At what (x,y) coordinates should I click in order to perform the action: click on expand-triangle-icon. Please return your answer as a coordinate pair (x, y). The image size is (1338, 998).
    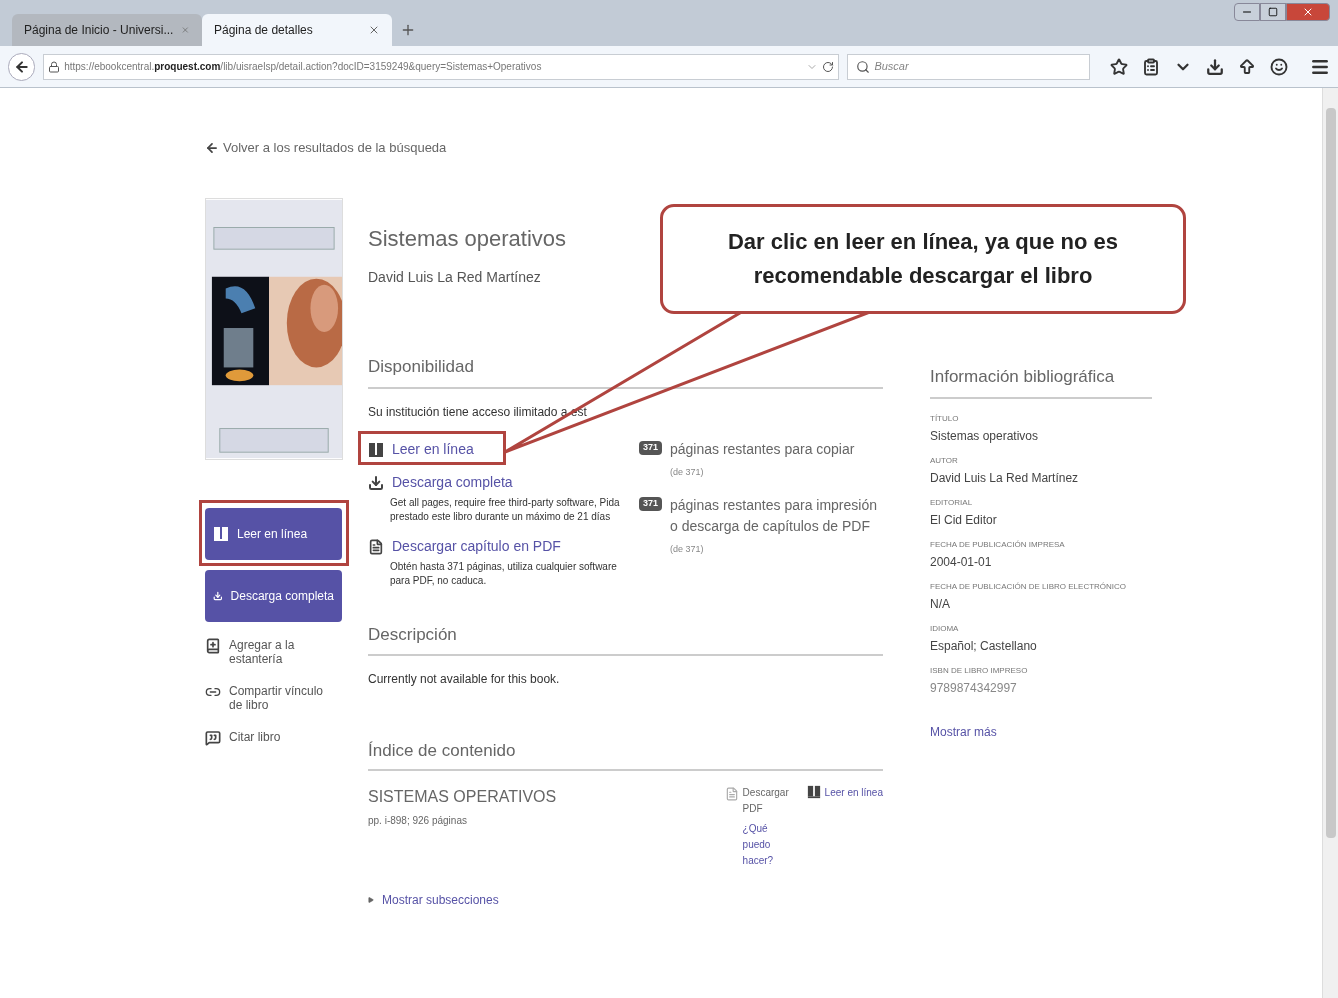
    Looking at the image, I should click on (371, 900).